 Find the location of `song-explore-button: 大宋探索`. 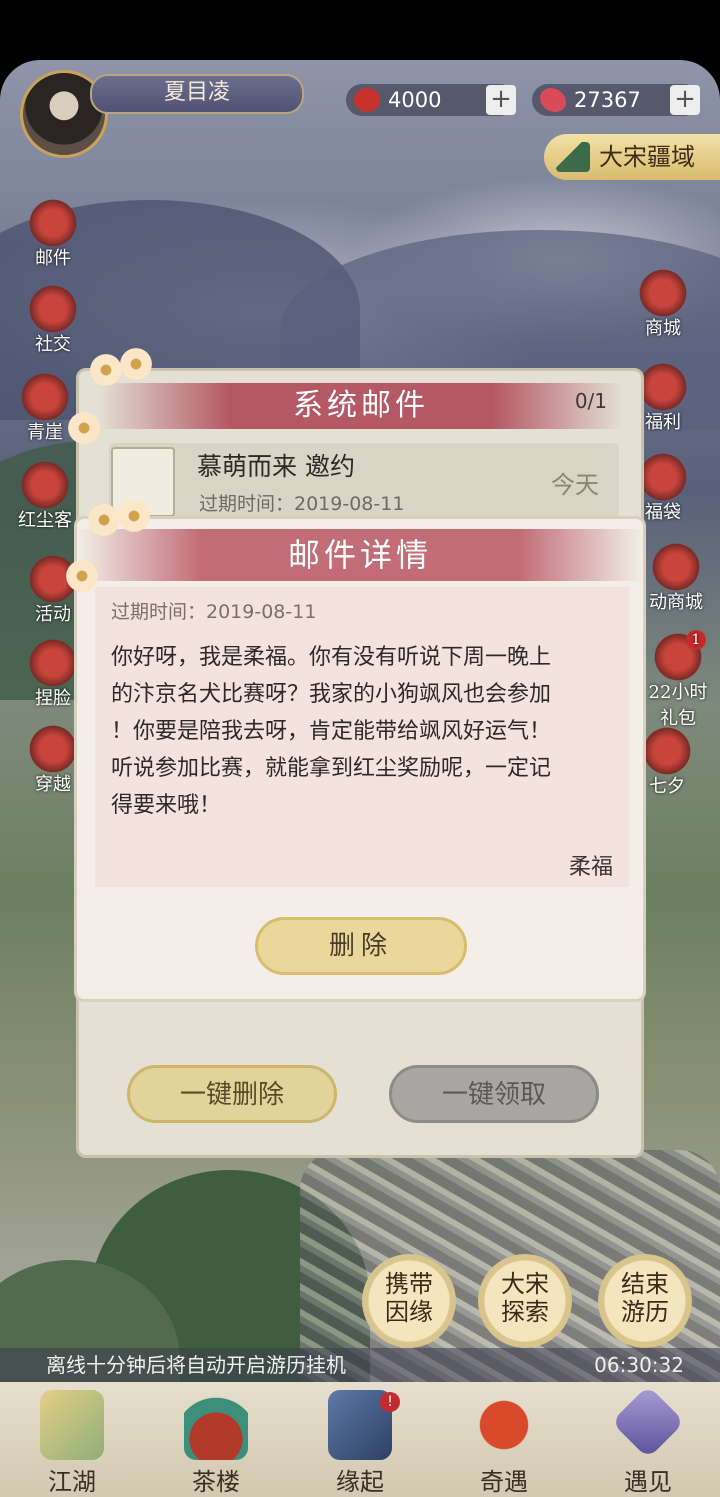

song-explore-button: 大宋探索 is located at coordinates (525, 1301).